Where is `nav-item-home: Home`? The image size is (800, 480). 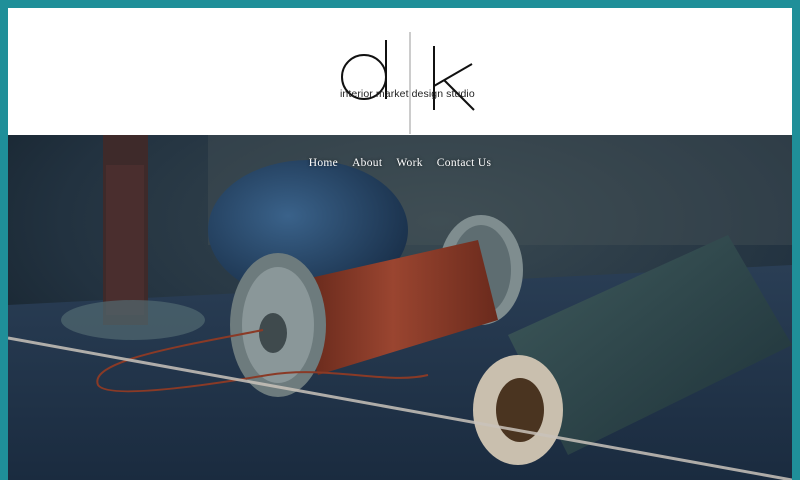 nav-item-home: Home is located at coordinates (323, 163).